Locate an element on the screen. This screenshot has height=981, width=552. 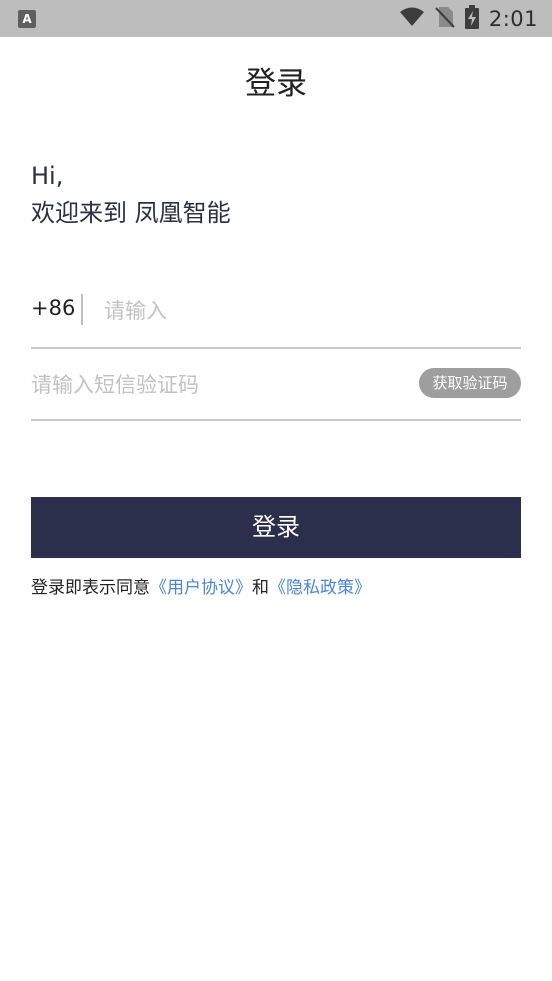
agreement-text: 登录即表示同意《用户协议》和《隐私政策》 is located at coordinates (201, 588).